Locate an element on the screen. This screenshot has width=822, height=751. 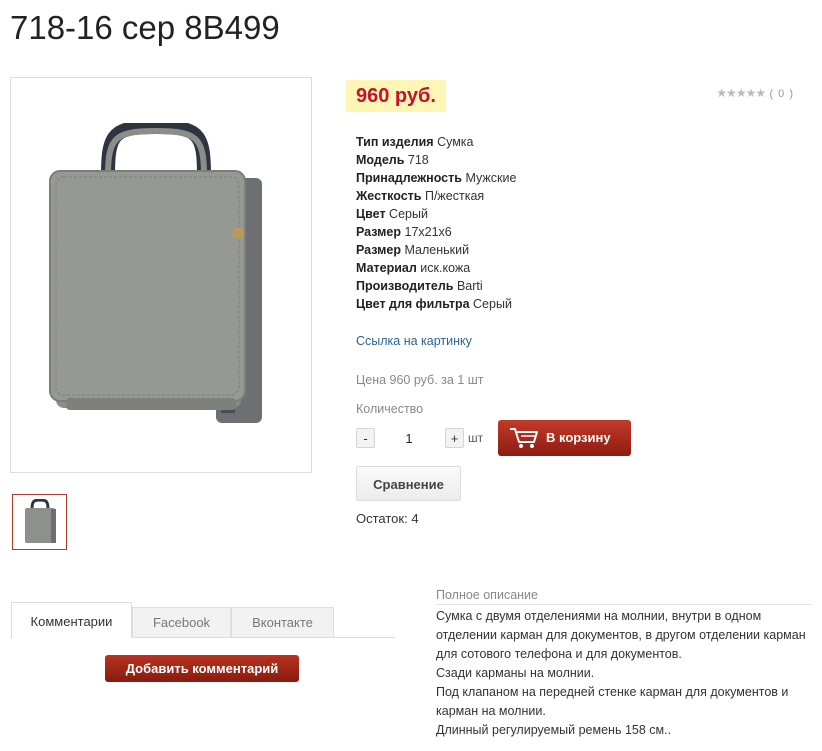
spec-value: Сумка is located at coordinates (455, 142).